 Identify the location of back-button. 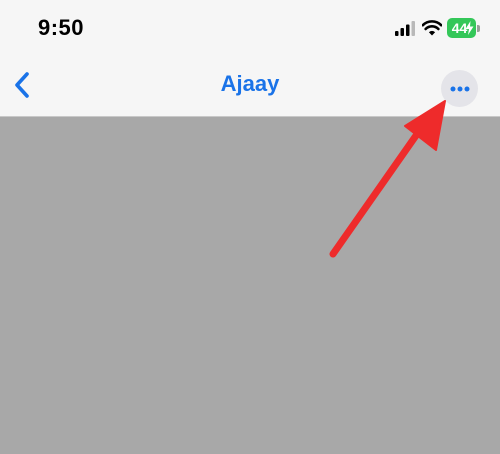
(22, 85).